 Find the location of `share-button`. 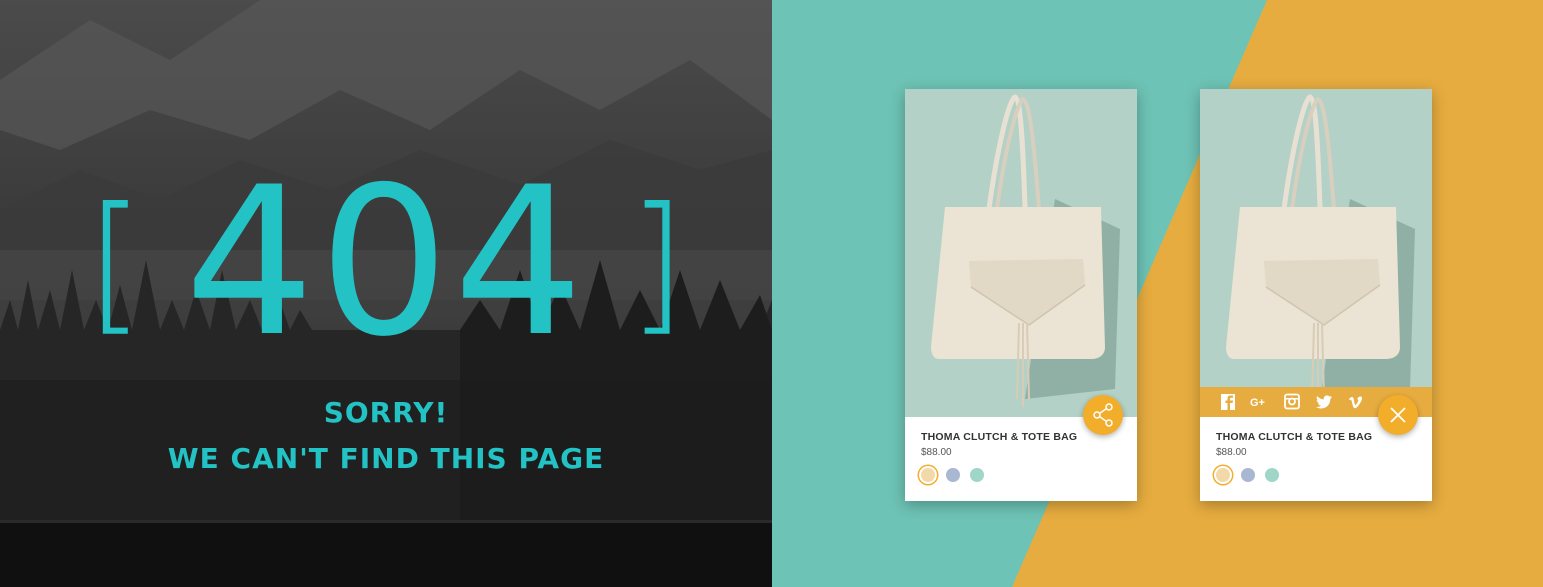

share-button is located at coordinates (1103, 415).